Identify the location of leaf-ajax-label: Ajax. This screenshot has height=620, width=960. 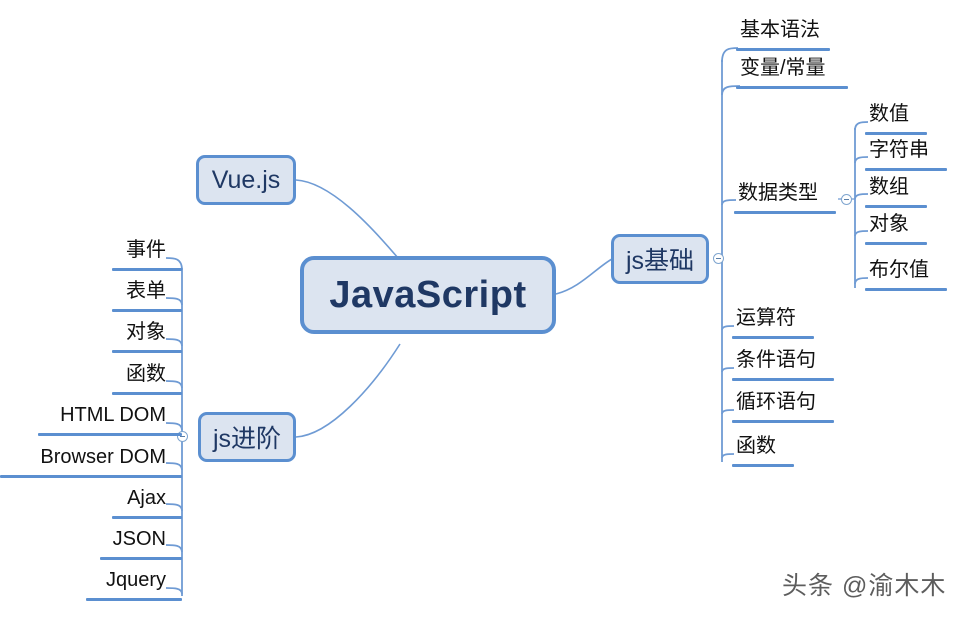
(146, 498).